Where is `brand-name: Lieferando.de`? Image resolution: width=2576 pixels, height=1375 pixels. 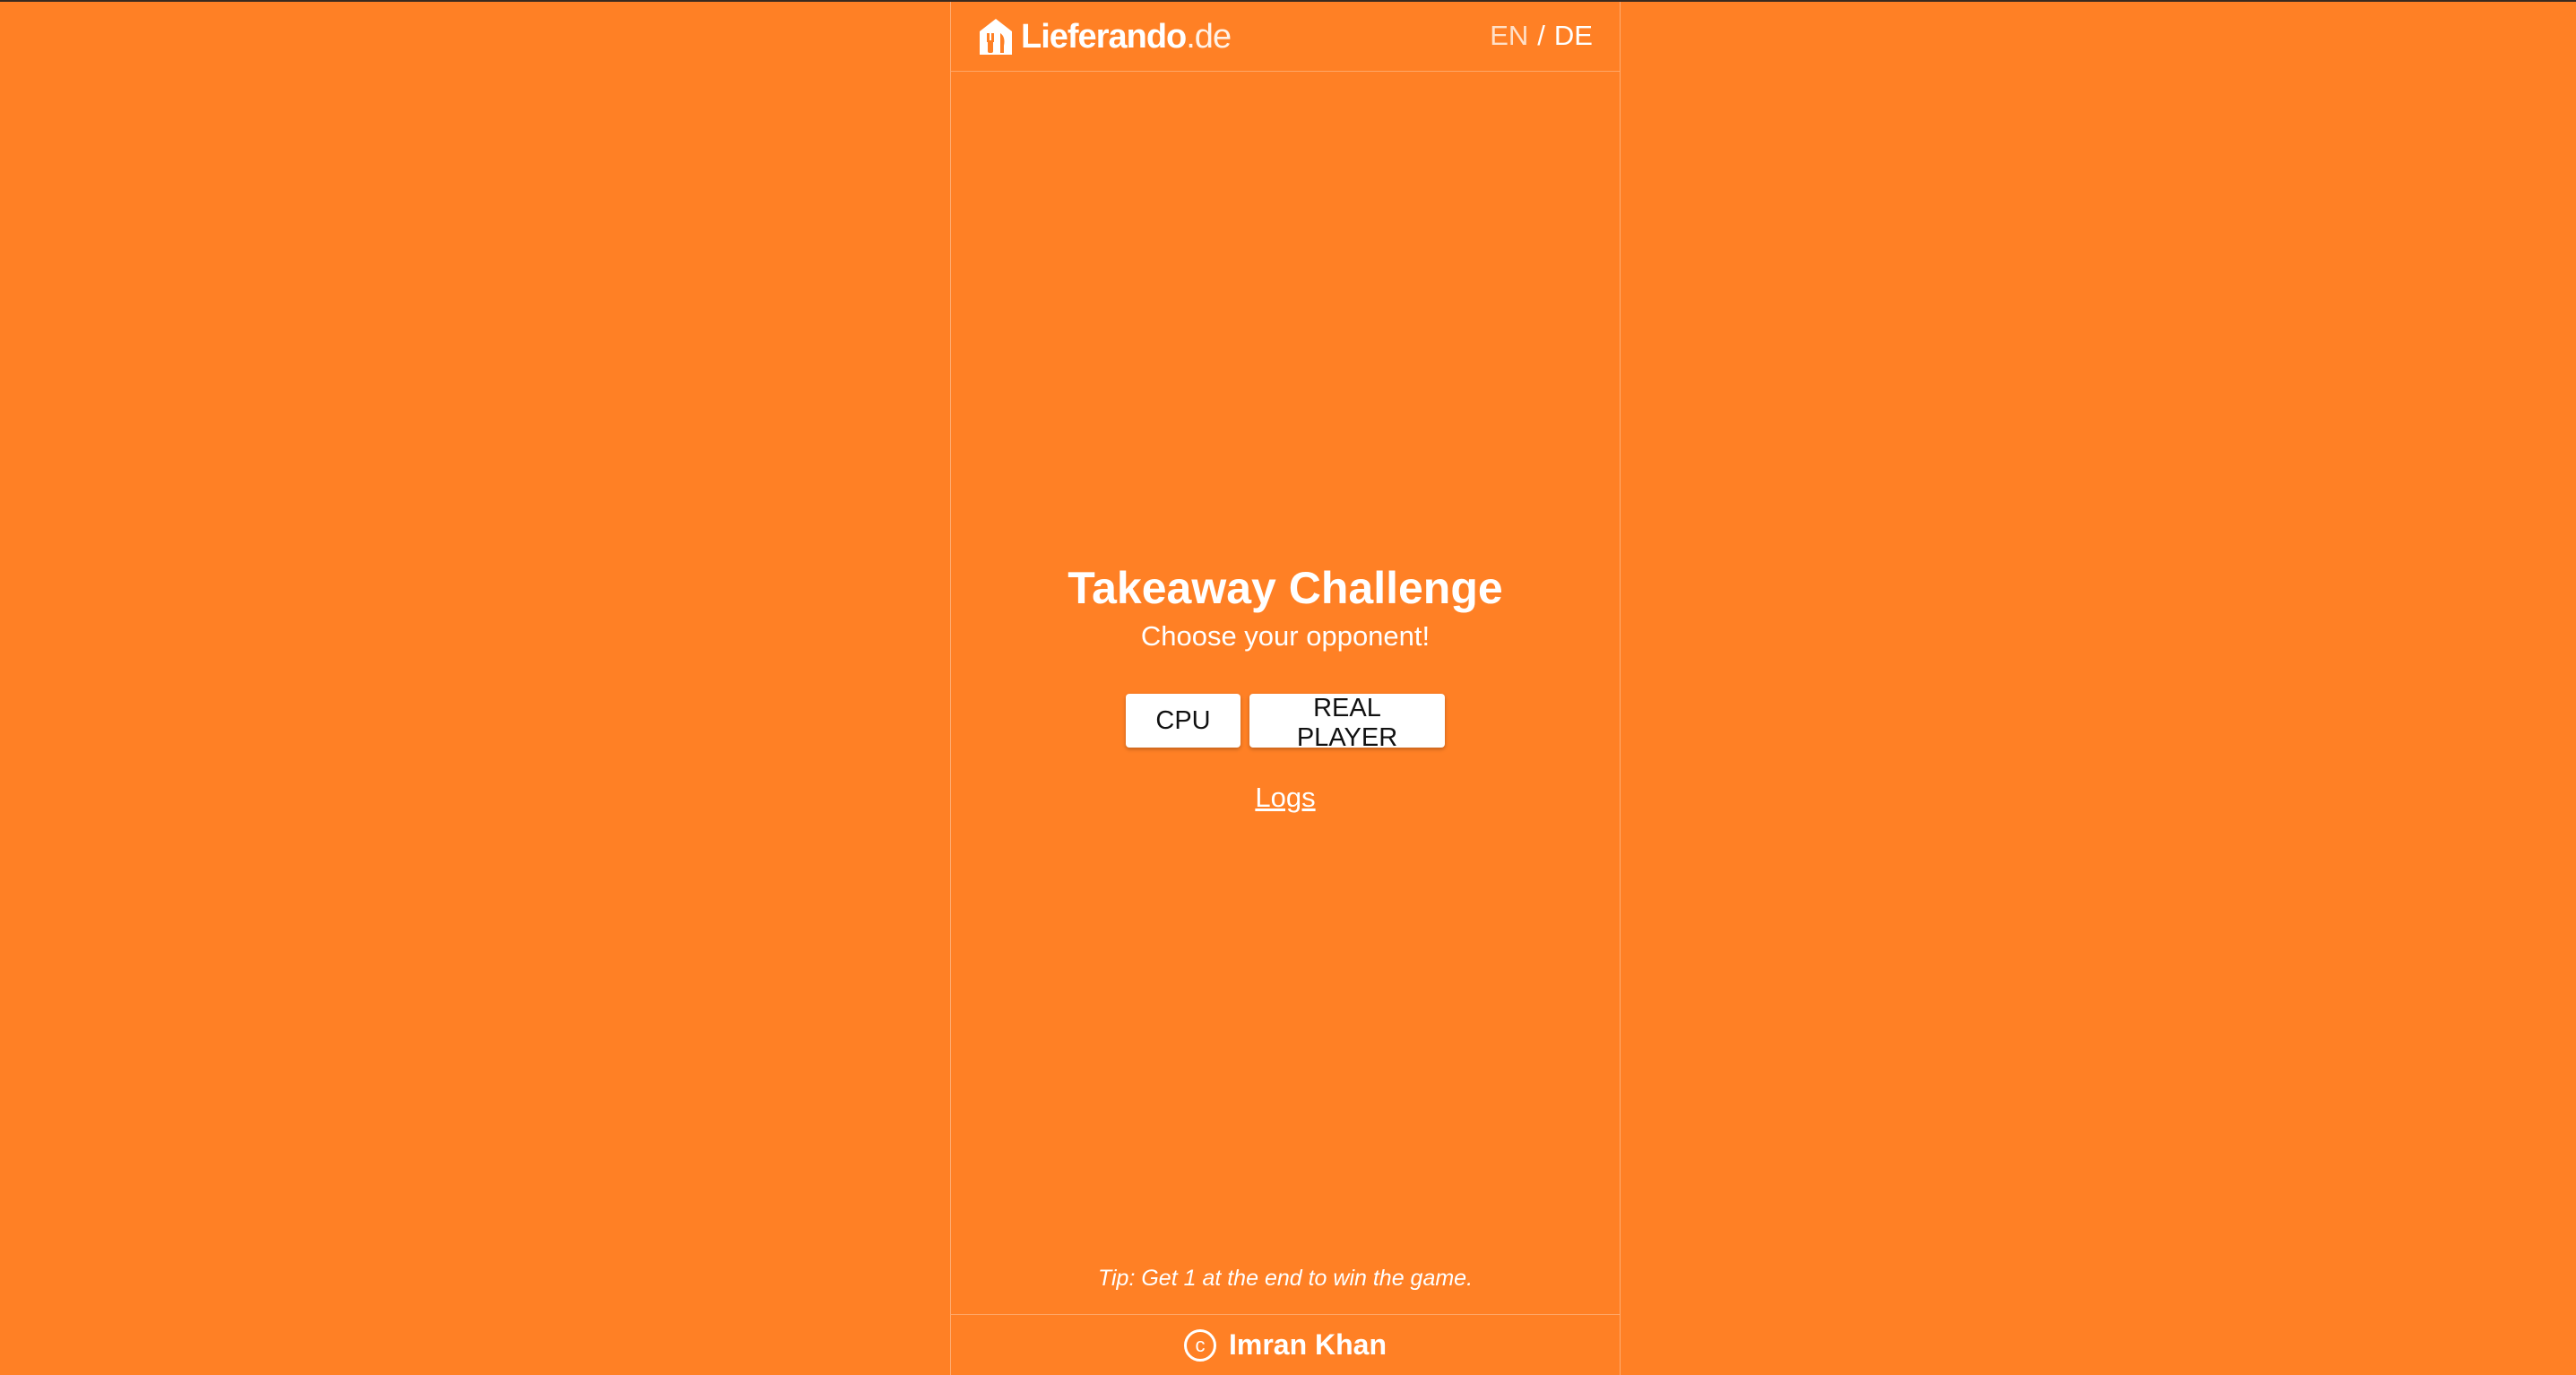 brand-name: Lieferando.de is located at coordinates (1126, 36).